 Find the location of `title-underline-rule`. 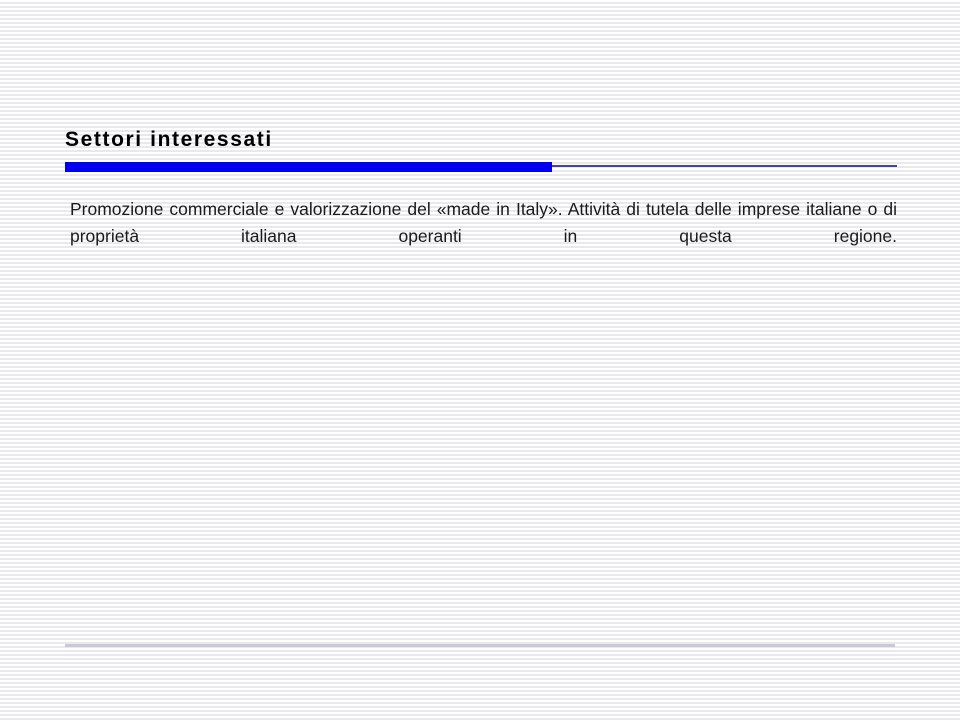

title-underline-rule is located at coordinates (481, 167).